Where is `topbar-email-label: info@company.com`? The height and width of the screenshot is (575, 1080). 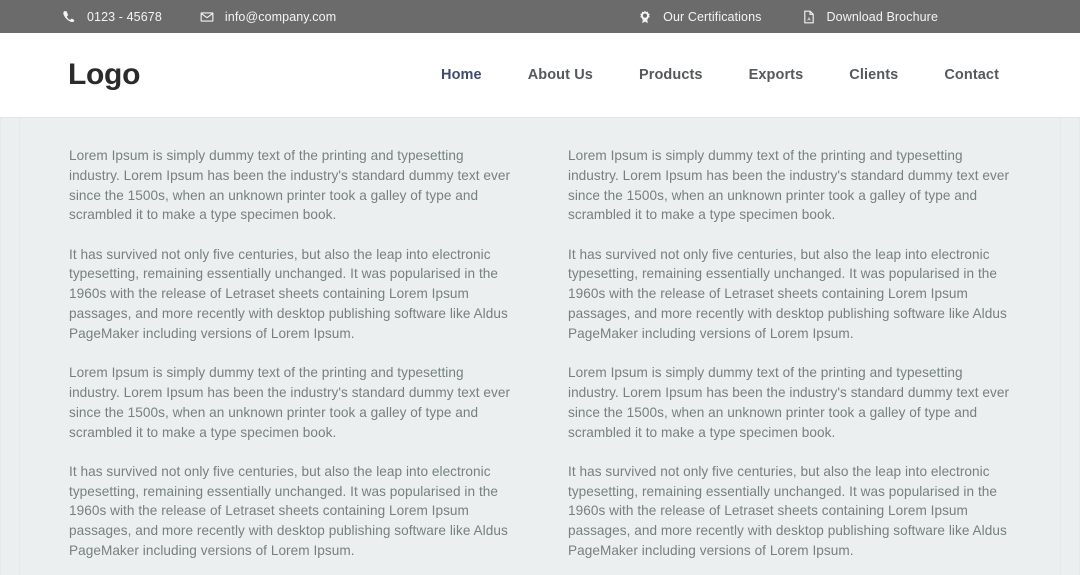
topbar-email-label: info@company.com is located at coordinates (280, 16).